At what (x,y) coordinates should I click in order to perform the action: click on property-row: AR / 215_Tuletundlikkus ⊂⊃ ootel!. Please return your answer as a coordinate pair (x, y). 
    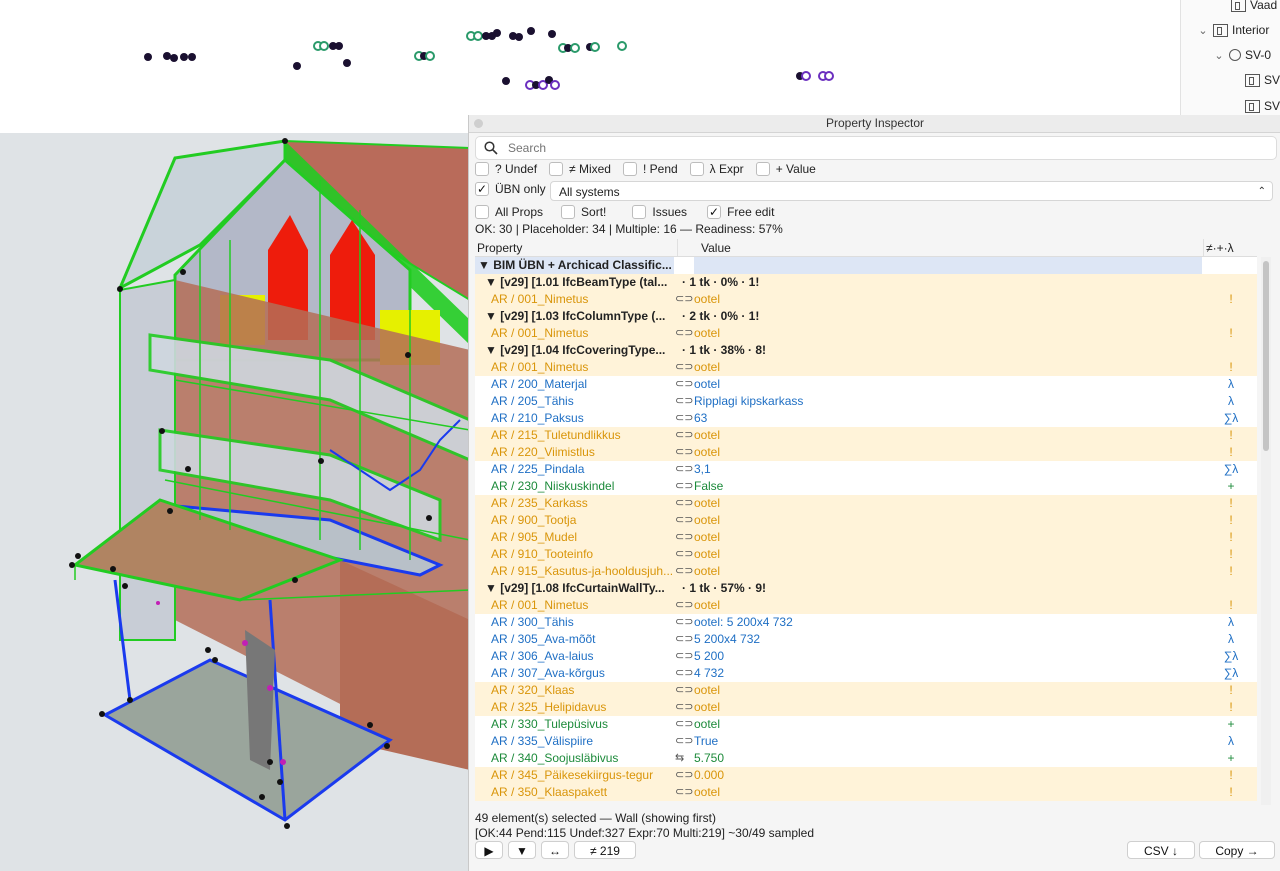
    Looking at the image, I should click on (866, 435).